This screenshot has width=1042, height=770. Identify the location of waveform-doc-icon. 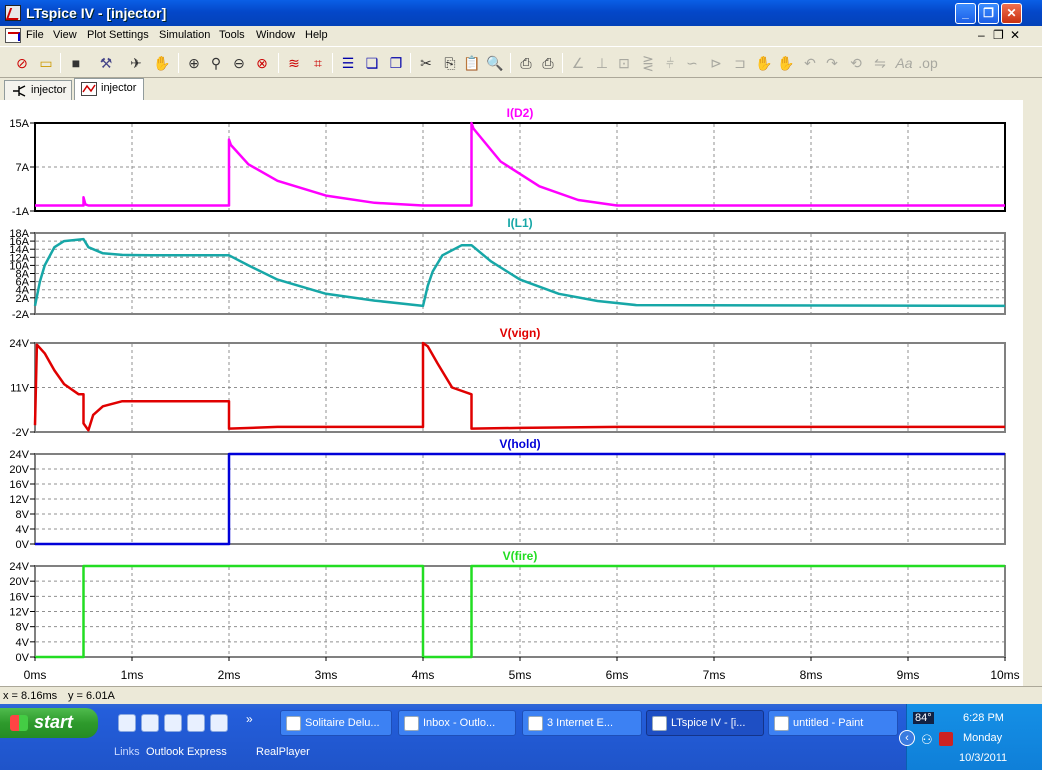
(13, 35).